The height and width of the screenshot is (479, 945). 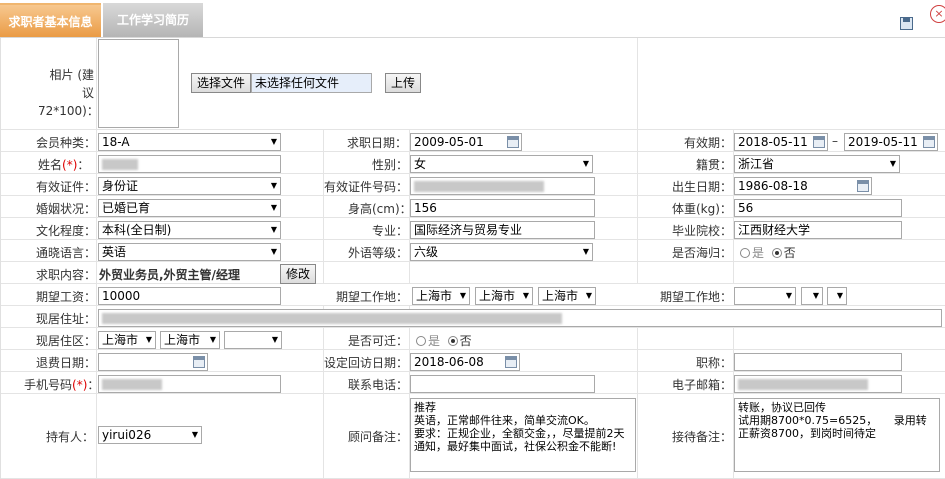 What do you see at coordinates (702, 209) in the screenshot?
I see `weight-label: 体重(kg)：` at bounding box center [702, 209].